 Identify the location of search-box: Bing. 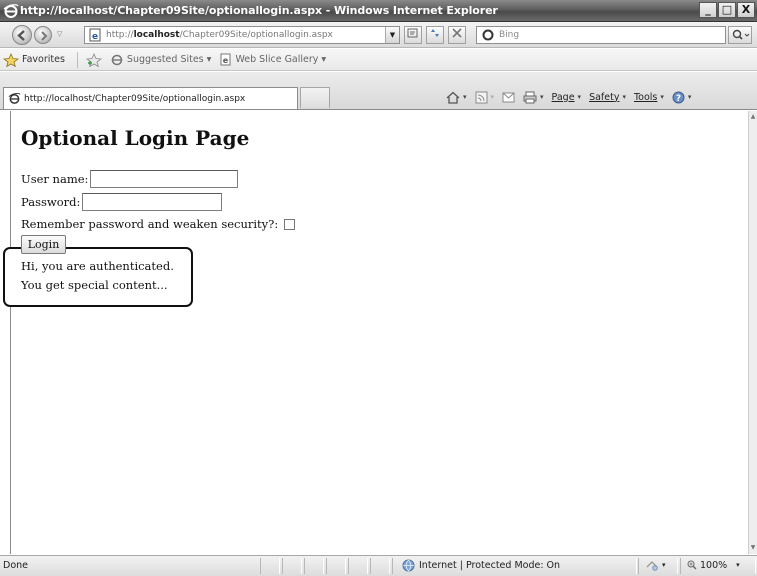
(601, 35).